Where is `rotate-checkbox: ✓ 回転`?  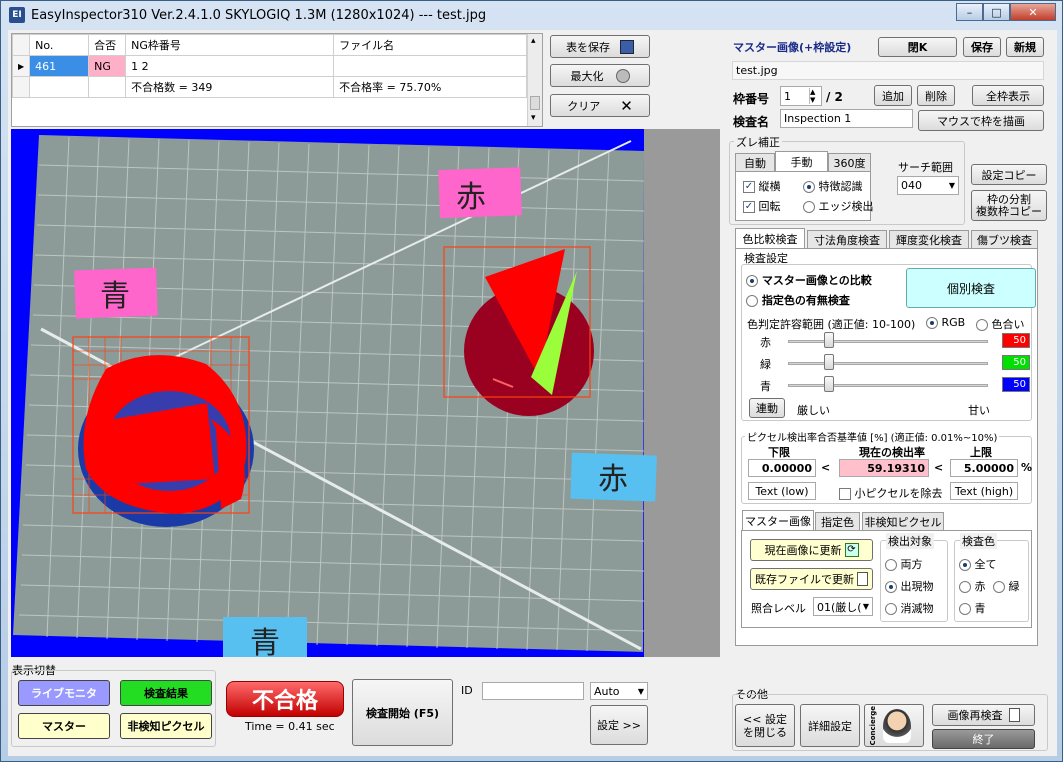
rotate-checkbox: ✓ 回転 is located at coordinates (762, 206).